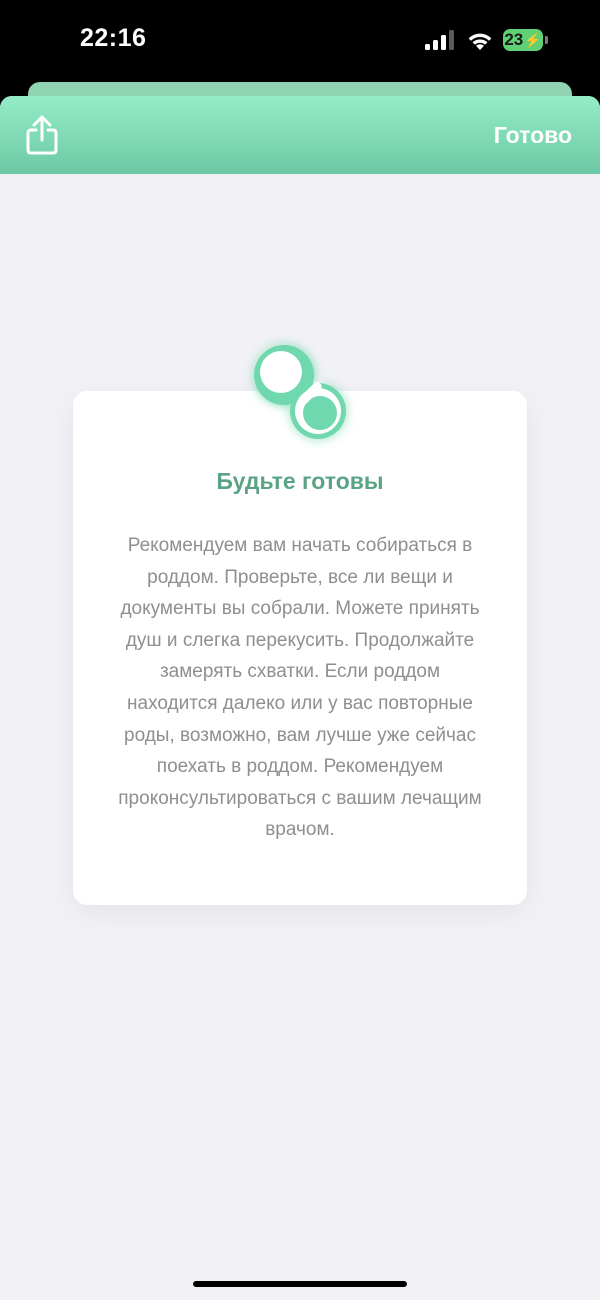 This screenshot has height=1300, width=600. I want to click on status-bar: 22:16 23 ⚡, so click(300, 42).